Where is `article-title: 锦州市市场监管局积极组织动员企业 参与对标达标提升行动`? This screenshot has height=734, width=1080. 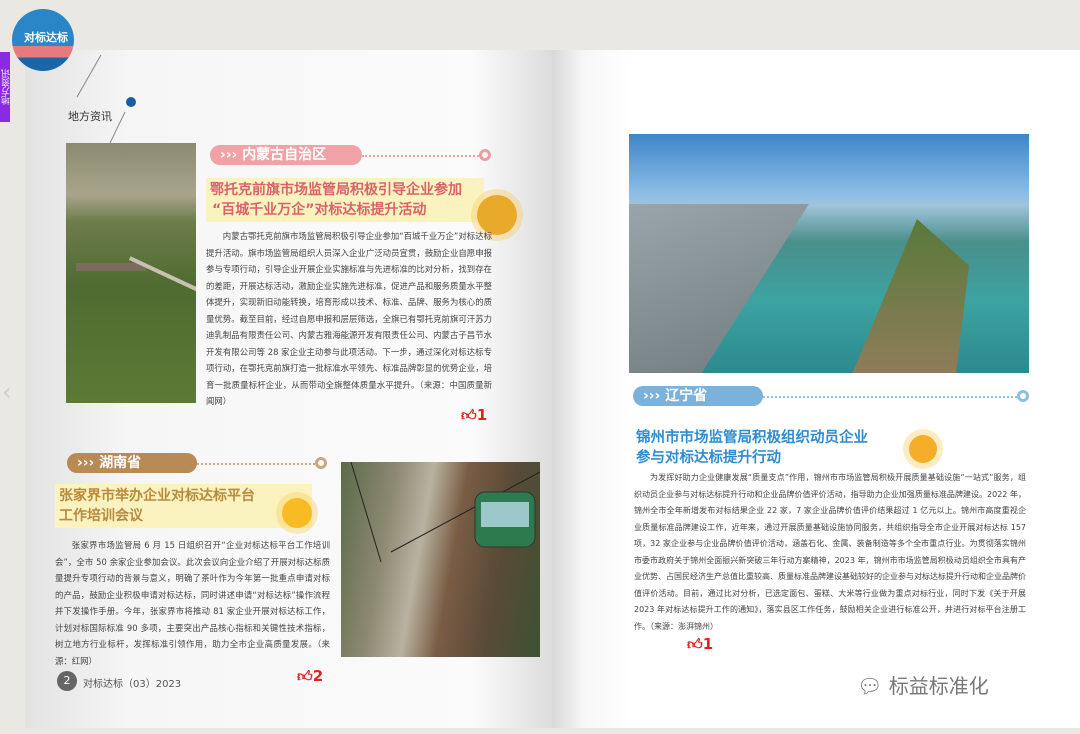 article-title: 锦州市市场监管局积极组织动员企业 参与对标达标提升行动 is located at coordinates (752, 448).